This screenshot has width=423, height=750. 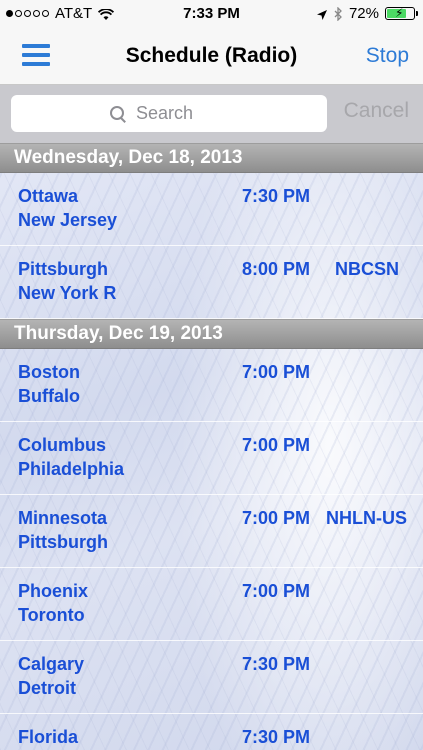 What do you see at coordinates (338, 13) in the screenshot?
I see `bluetooth-icon` at bounding box center [338, 13].